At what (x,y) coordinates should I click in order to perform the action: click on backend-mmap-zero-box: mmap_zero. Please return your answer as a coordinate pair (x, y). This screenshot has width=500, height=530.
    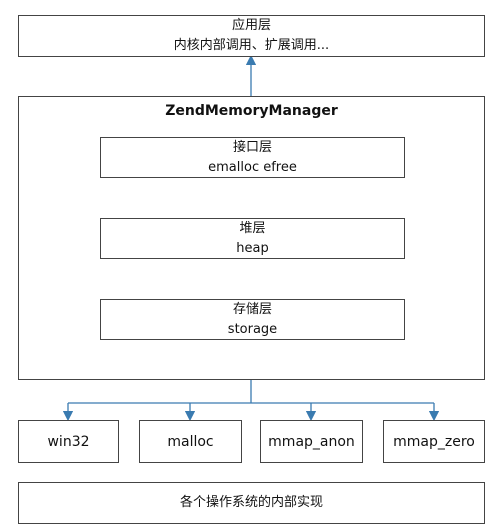
    Looking at the image, I should click on (434, 441).